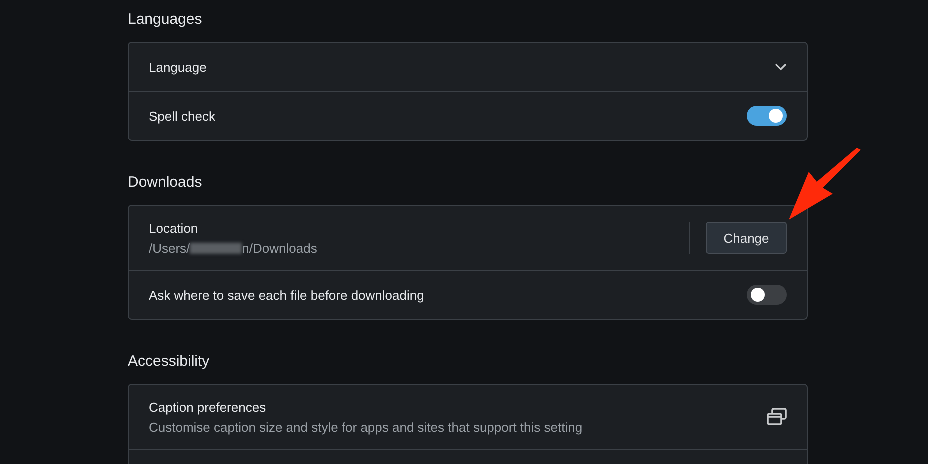 This screenshot has height=464, width=928. Describe the element at coordinates (777, 417) in the screenshot. I see `open-in-new-window-icon` at that location.